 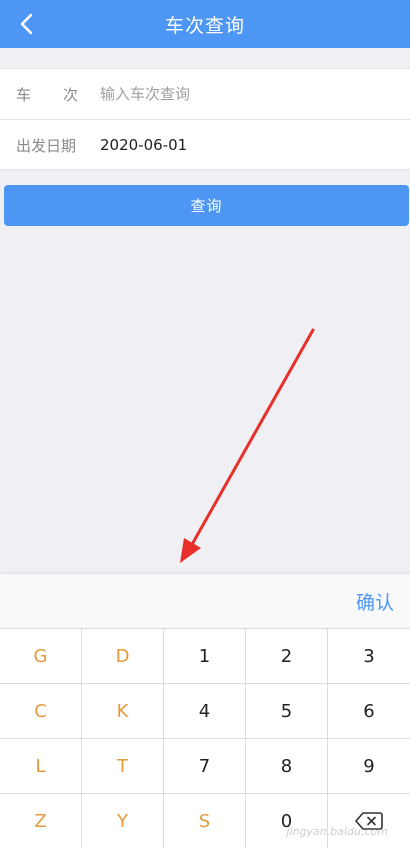 I want to click on key-7: 7, so click(x=205, y=766).